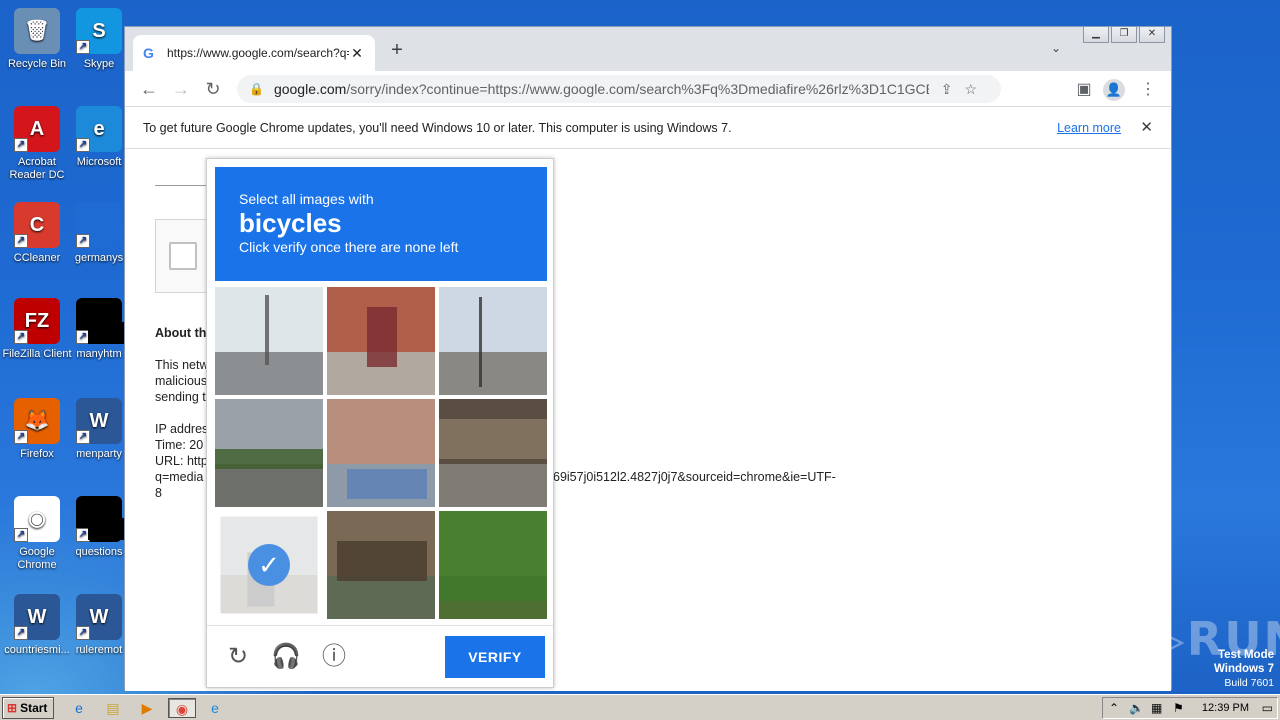 This screenshot has height=720, width=1280. Describe the element at coordinates (113, 708) in the screenshot. I see `explorer-folder-icon: ▤` at that location.